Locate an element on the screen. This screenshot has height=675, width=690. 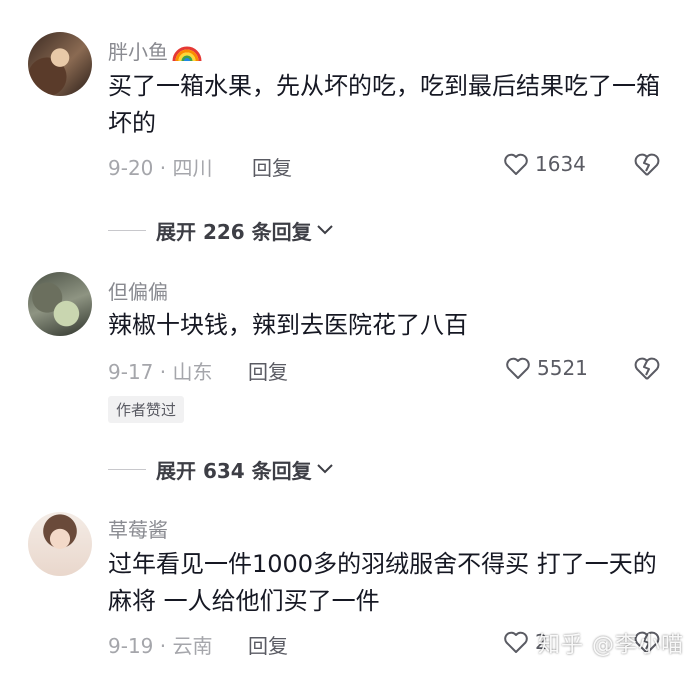
rainbow-icon is located at coordinates (187, 51).